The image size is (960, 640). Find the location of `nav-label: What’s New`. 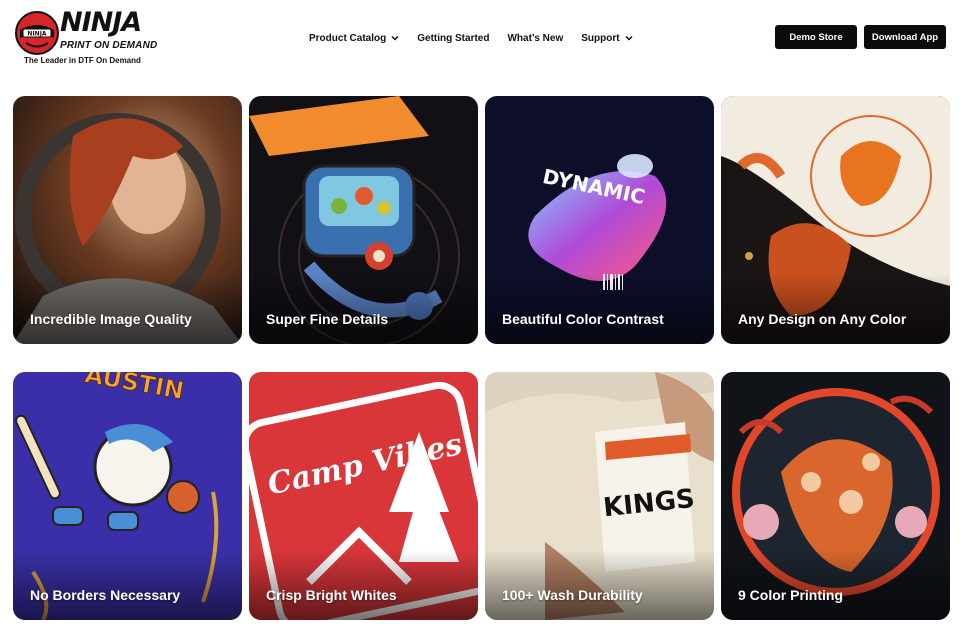

nav-label: What’s New is located at coordinates (535, 38).